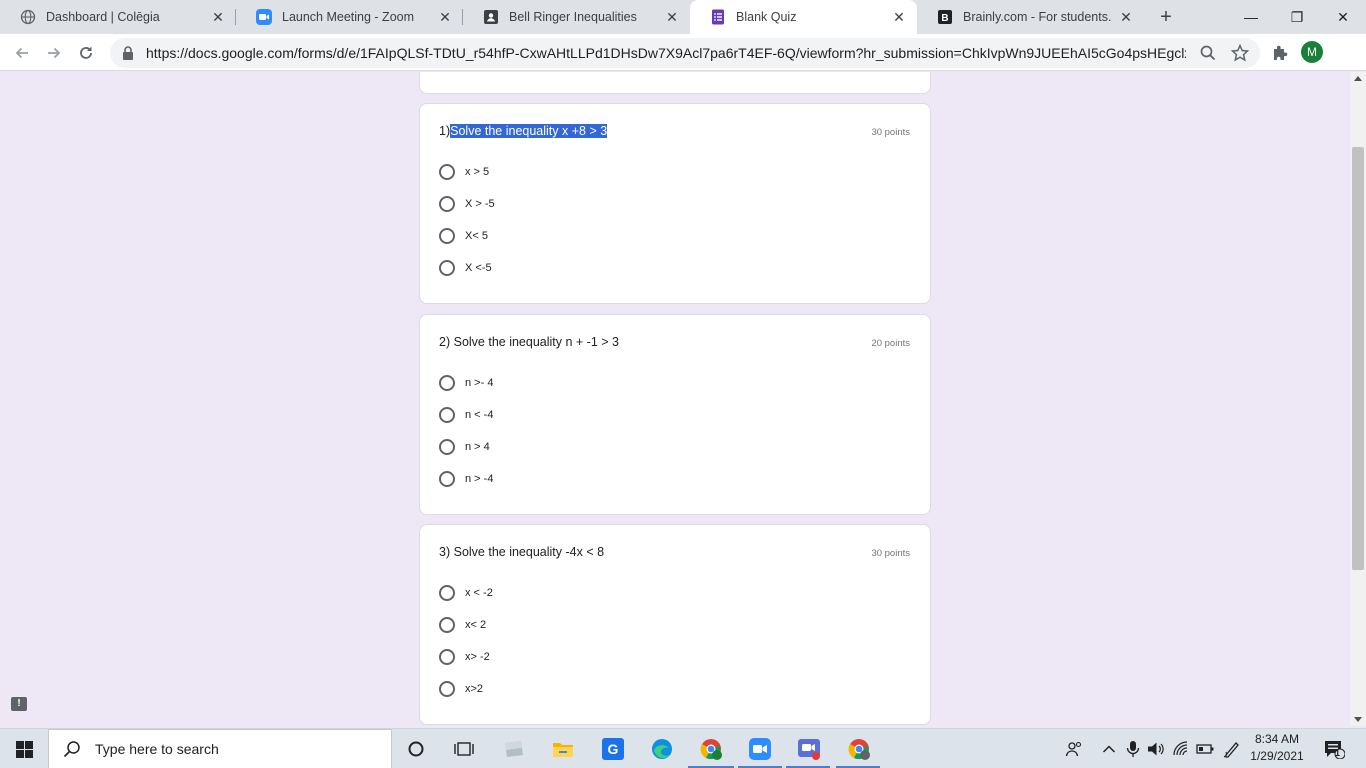 Image resolution: width=1366 pixels, height=768 pixels. What do you see at coordinates (1358, 78) in the screenshot?
I see `scroll-up-icon` at bounding box center [1358, 78].